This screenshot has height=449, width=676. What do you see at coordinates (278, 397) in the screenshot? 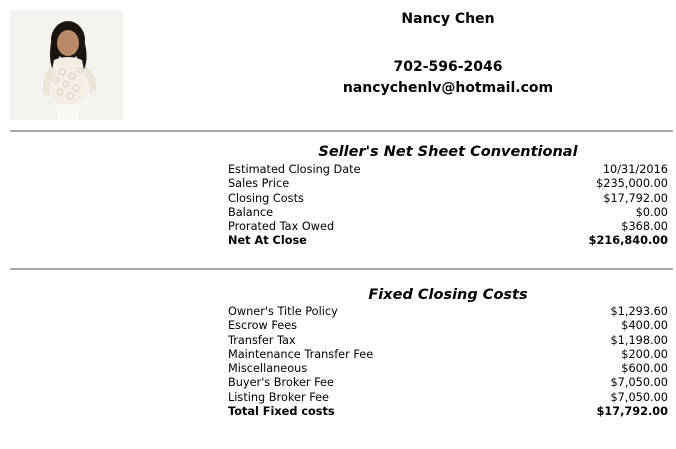
I see `row-label: Listing Broker Fee` at bounding box center [278, 397].